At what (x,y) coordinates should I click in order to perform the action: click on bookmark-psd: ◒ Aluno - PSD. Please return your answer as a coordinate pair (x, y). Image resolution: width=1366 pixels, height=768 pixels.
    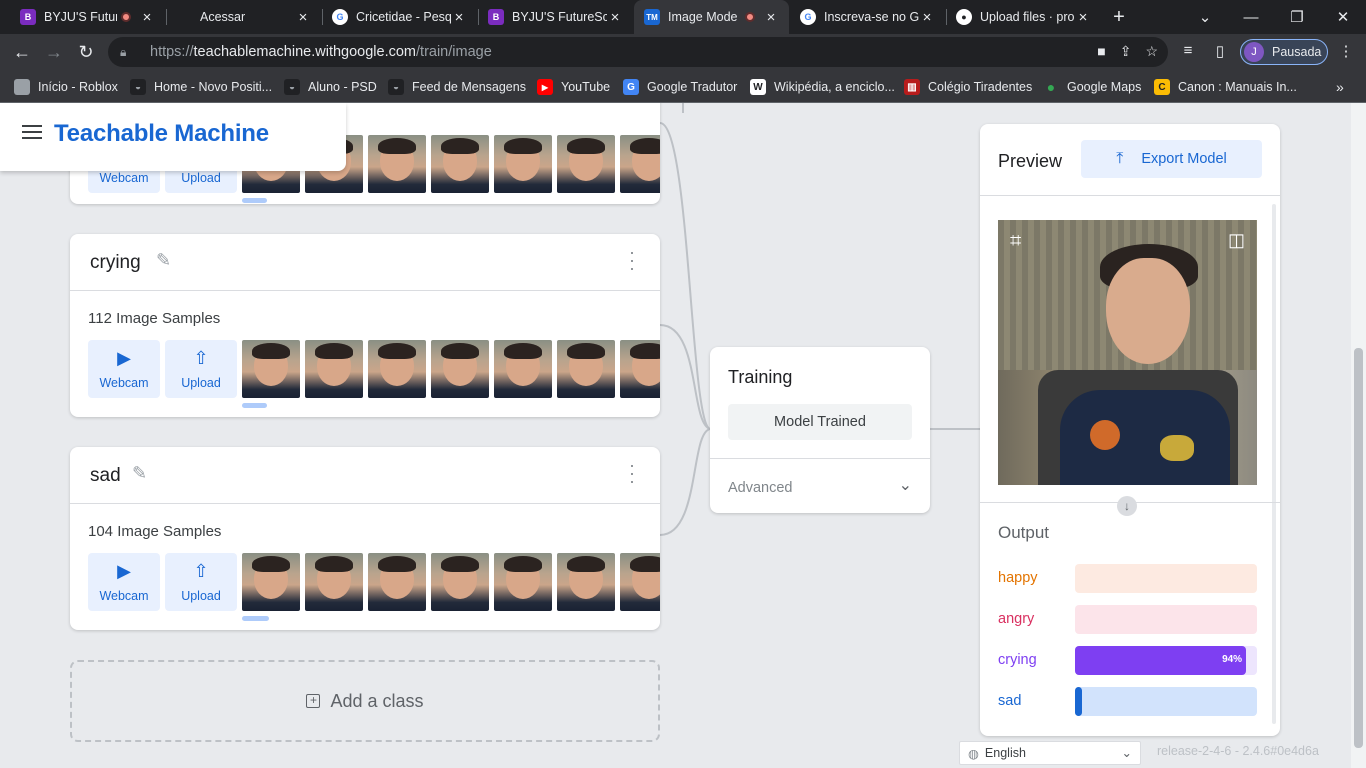
    Looking at the image, I should click on (330, 87).